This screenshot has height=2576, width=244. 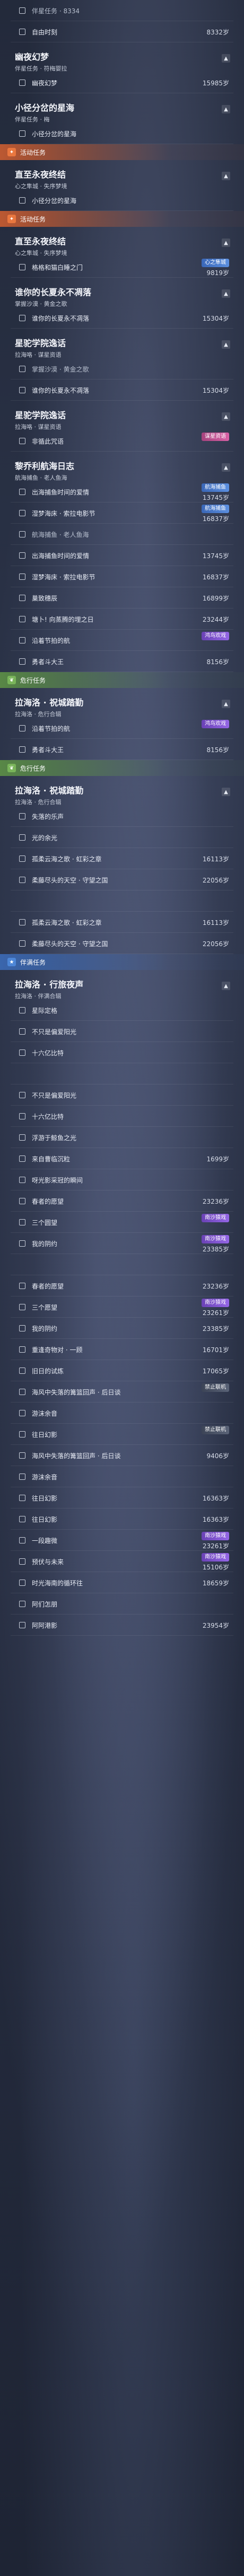 What do you see at coordinates (122, 513) in the screenshot?
I see `quest-step: 湿梦海床 · 索拉电影节 航海捕鱼 16837岁` at bounding box center [122, 513].